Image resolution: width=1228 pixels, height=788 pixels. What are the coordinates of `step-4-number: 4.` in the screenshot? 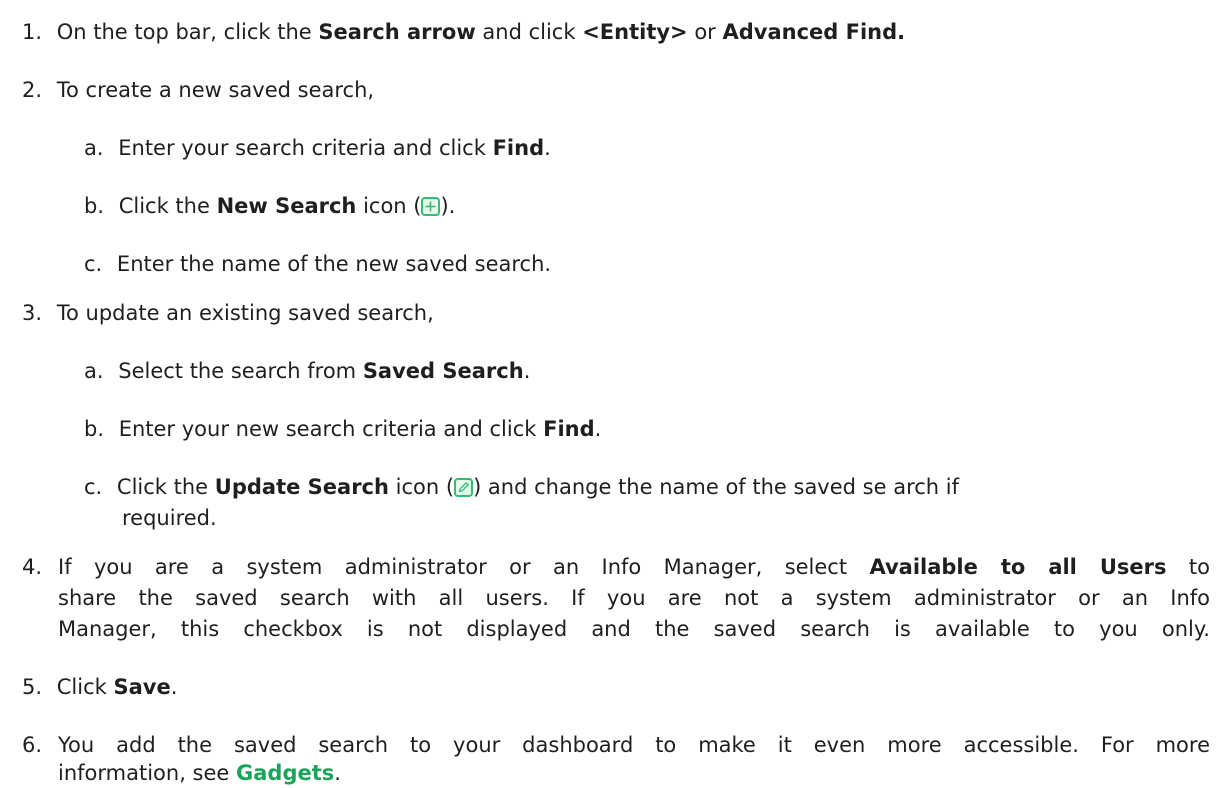 It's located at (32, 567).